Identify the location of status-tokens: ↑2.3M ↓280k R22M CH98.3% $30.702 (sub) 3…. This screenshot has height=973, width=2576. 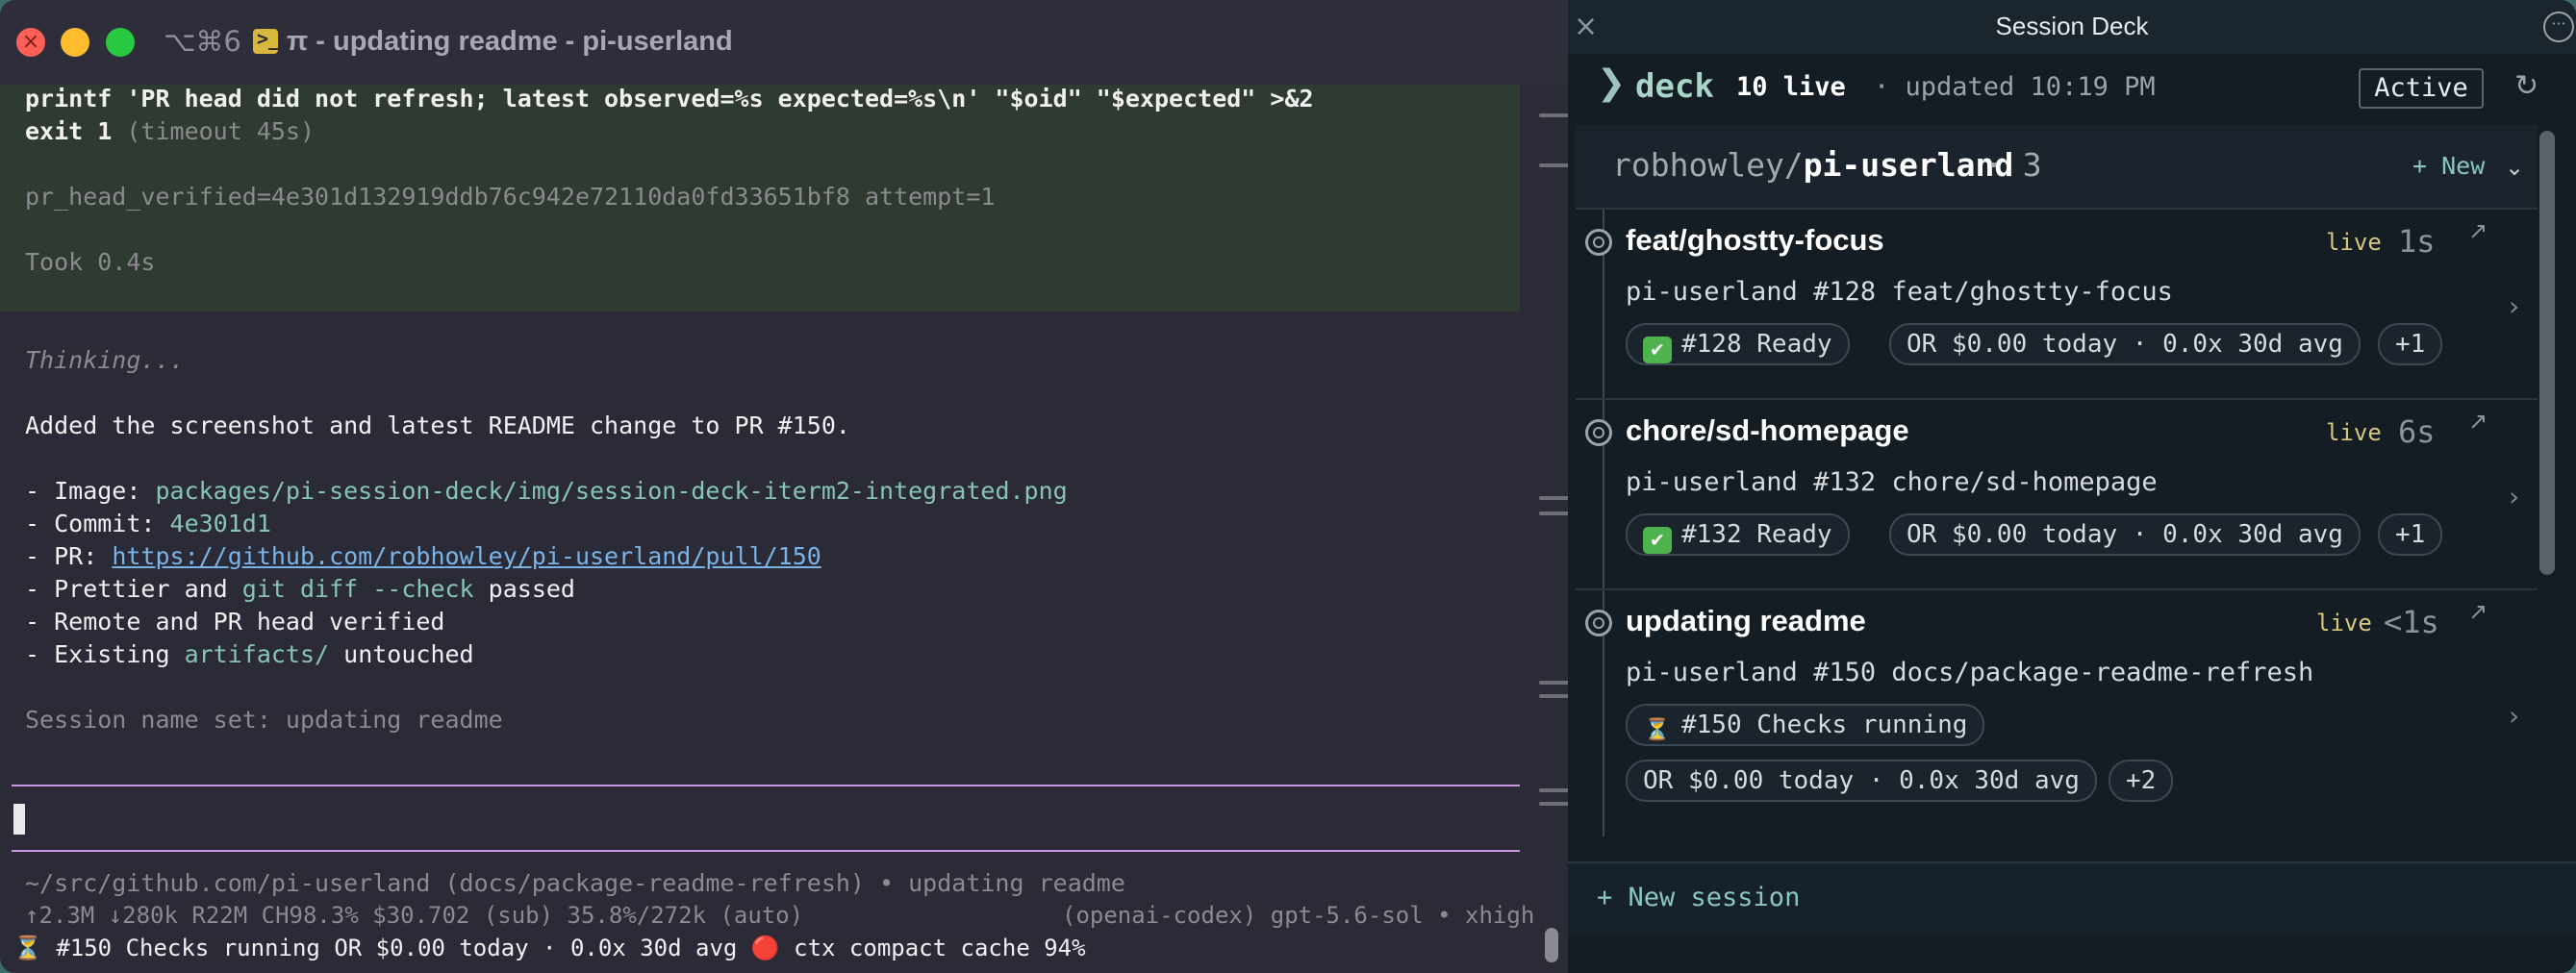
(414, 915).